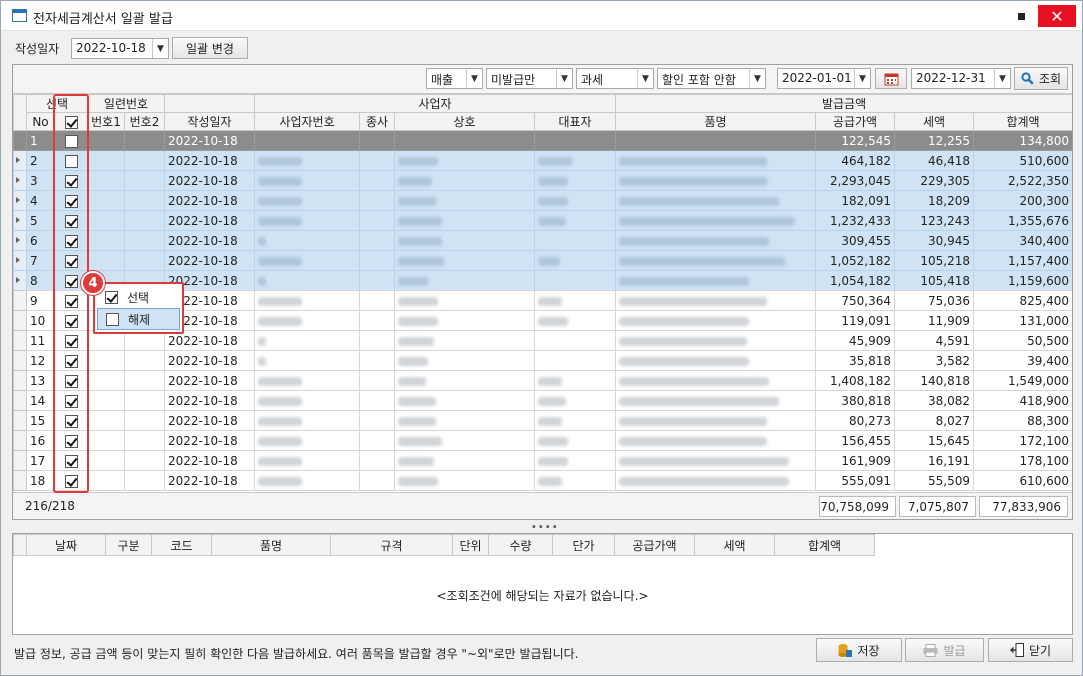 This screenshot has width=1083, height=676. I want to click on detail-col-header: 구분, so click(128, 545).